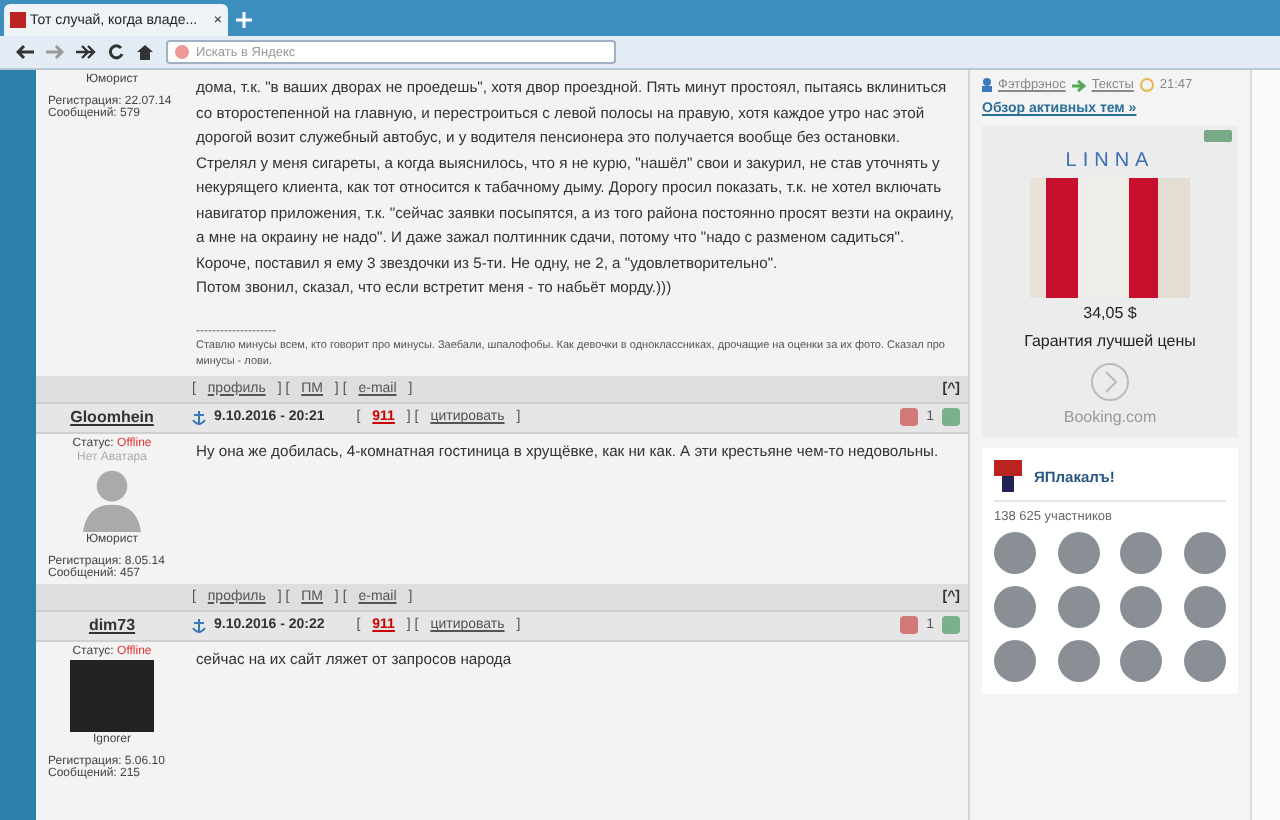 Image resolution: width=1280 pixels, height=820 pixels. Describe the element at coordinates (1008, 476) in the screenshot. I see `community-logo-icon` at that location.